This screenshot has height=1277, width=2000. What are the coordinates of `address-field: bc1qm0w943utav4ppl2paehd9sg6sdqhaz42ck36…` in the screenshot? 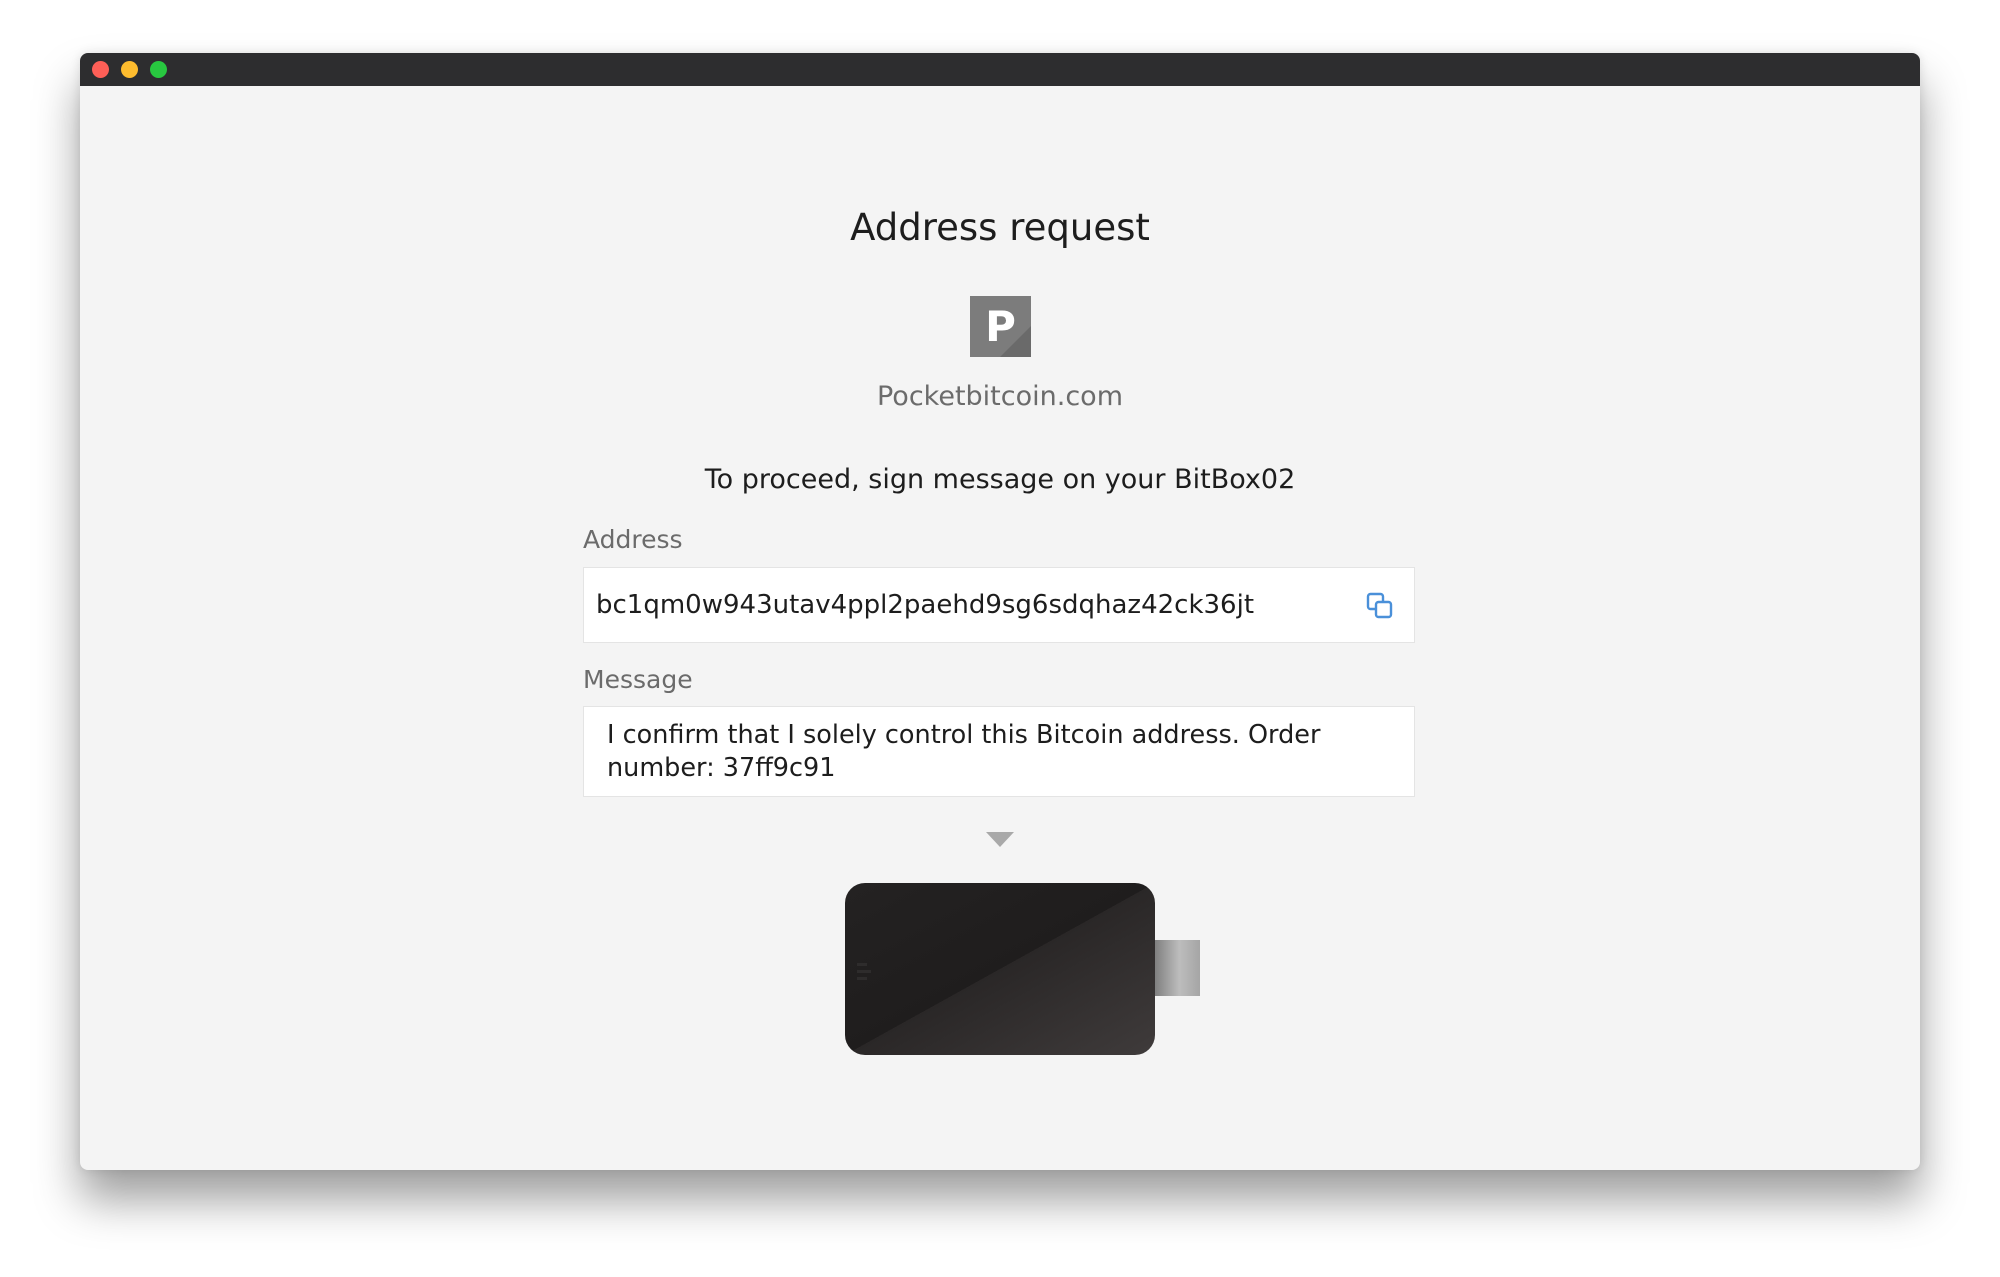 It's located at (999, 605).